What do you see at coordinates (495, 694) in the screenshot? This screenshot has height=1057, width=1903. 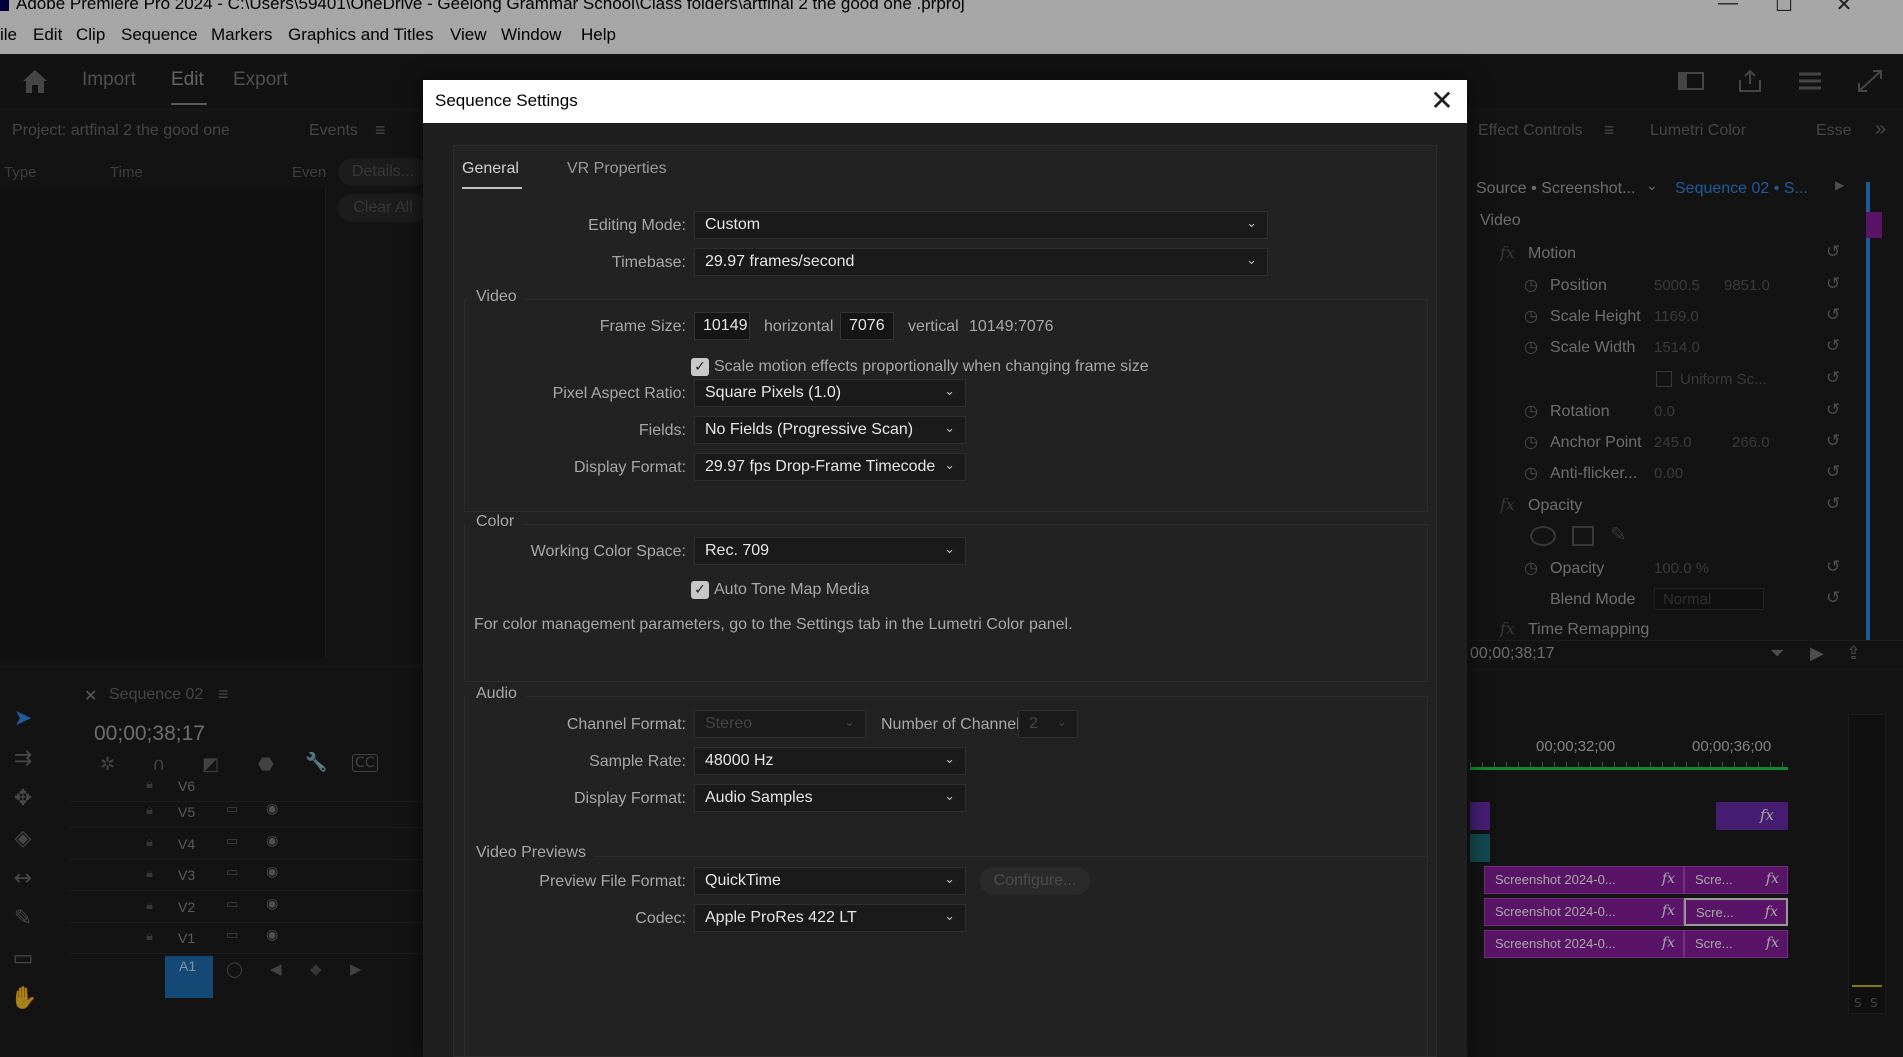 I see `audio-section-title: Audio` at bounding box center [495, 694].